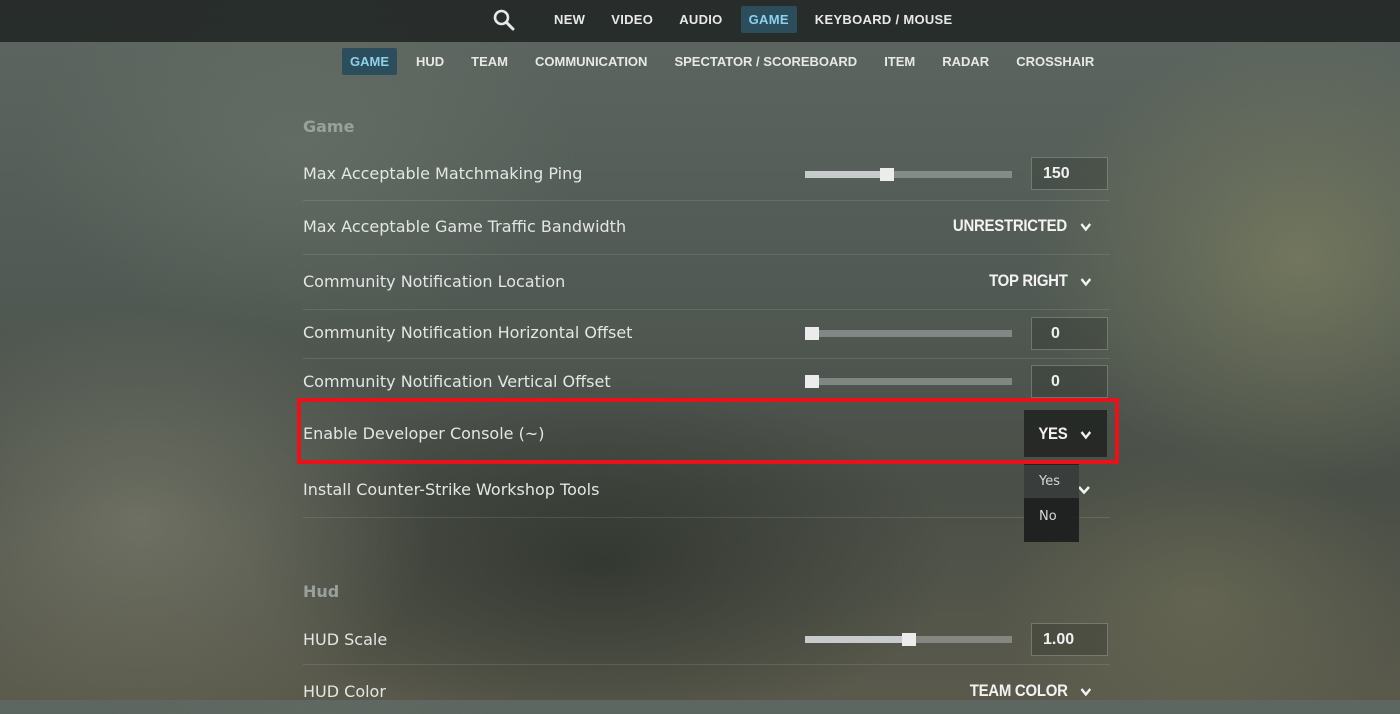 The height and width of the screenshot is (714, 1400). I want to click on sub-tab-game: GAME, so click(369, 61).